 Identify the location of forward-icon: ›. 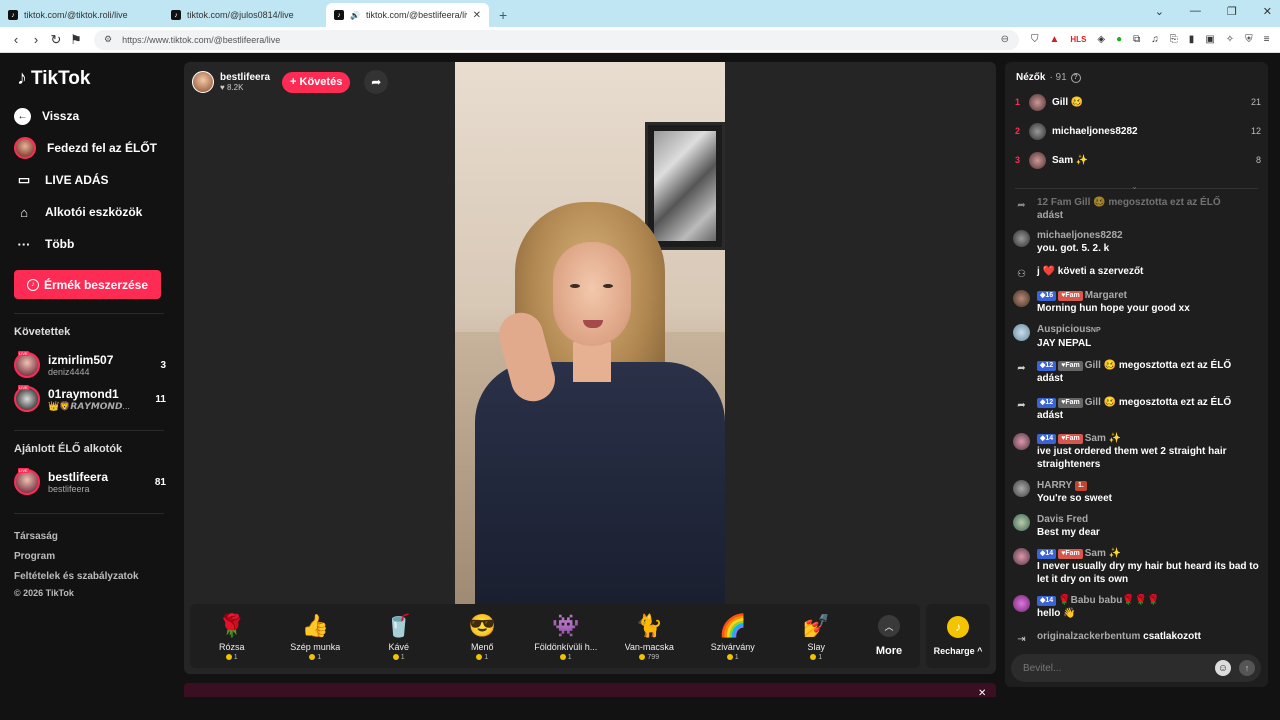
(36, 39).